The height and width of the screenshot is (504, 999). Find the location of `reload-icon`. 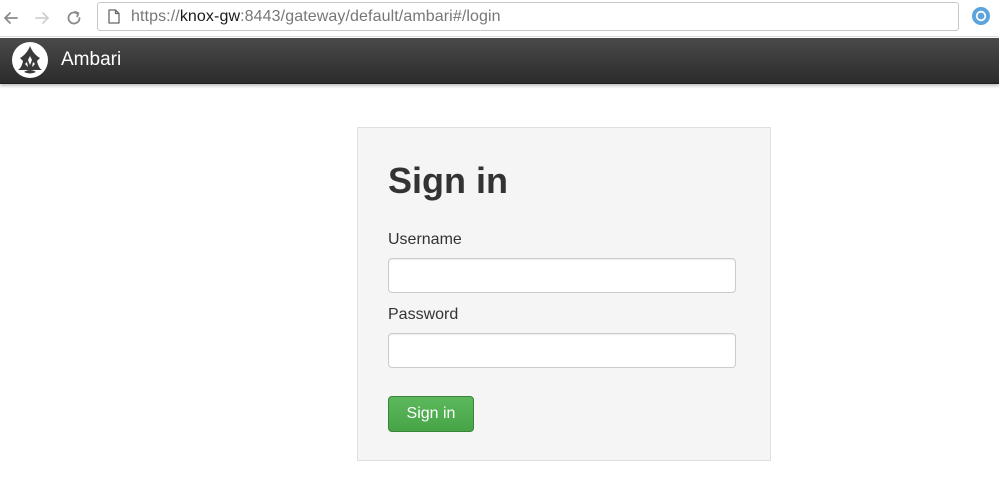

reload-icon is located at coordinates (74, 17).